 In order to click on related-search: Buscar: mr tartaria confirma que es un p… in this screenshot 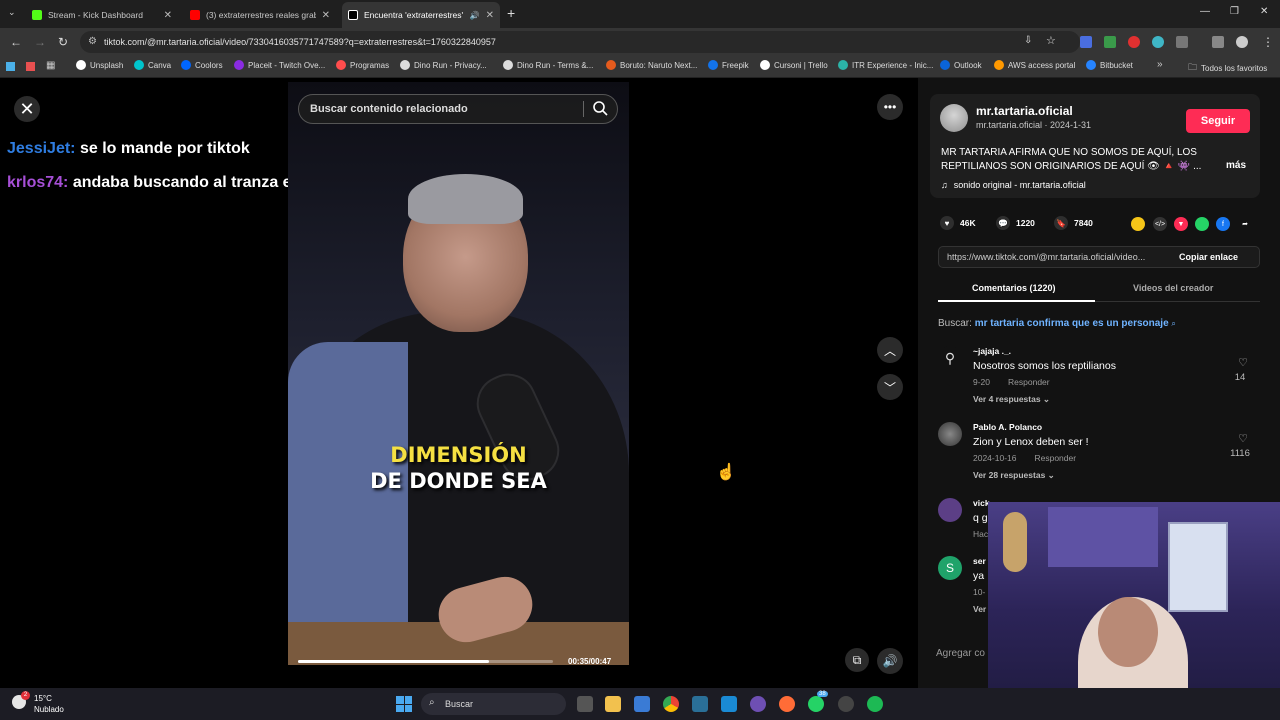, I will do `click(1057, 323)`.